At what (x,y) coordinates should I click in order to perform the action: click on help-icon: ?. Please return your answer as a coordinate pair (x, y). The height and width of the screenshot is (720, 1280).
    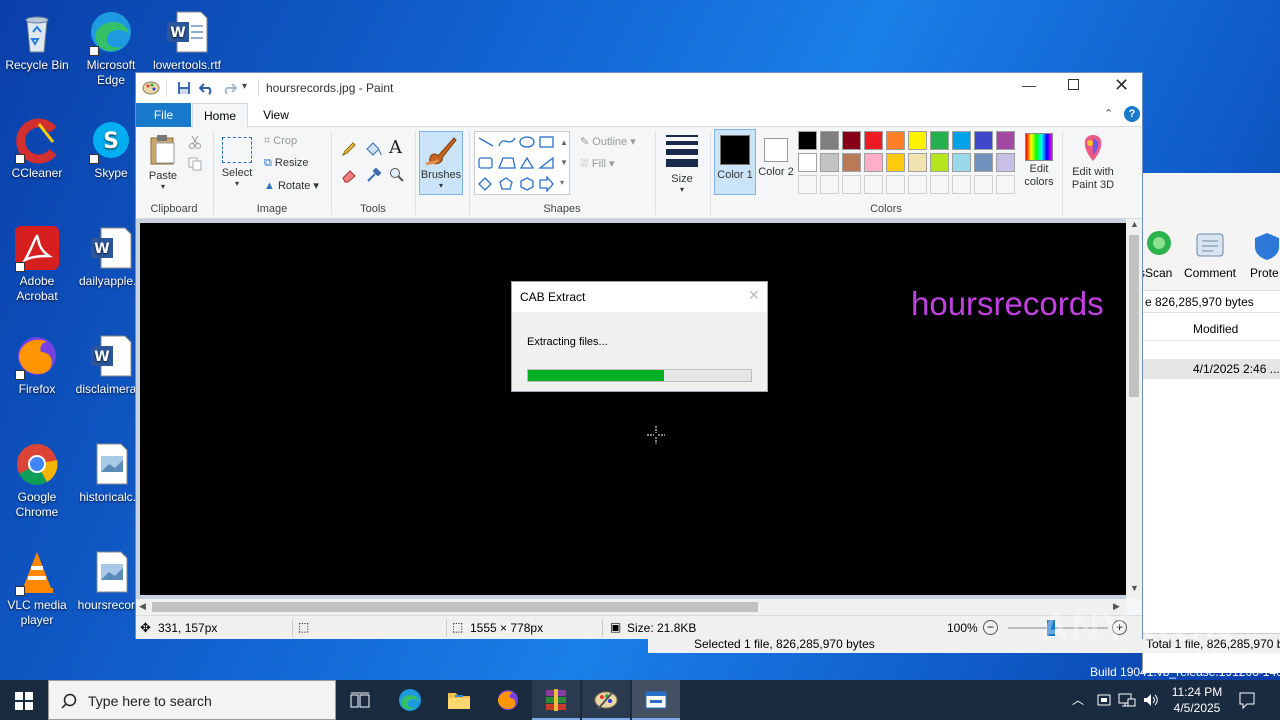
    Looking at the image, I should click on (1132, 114).